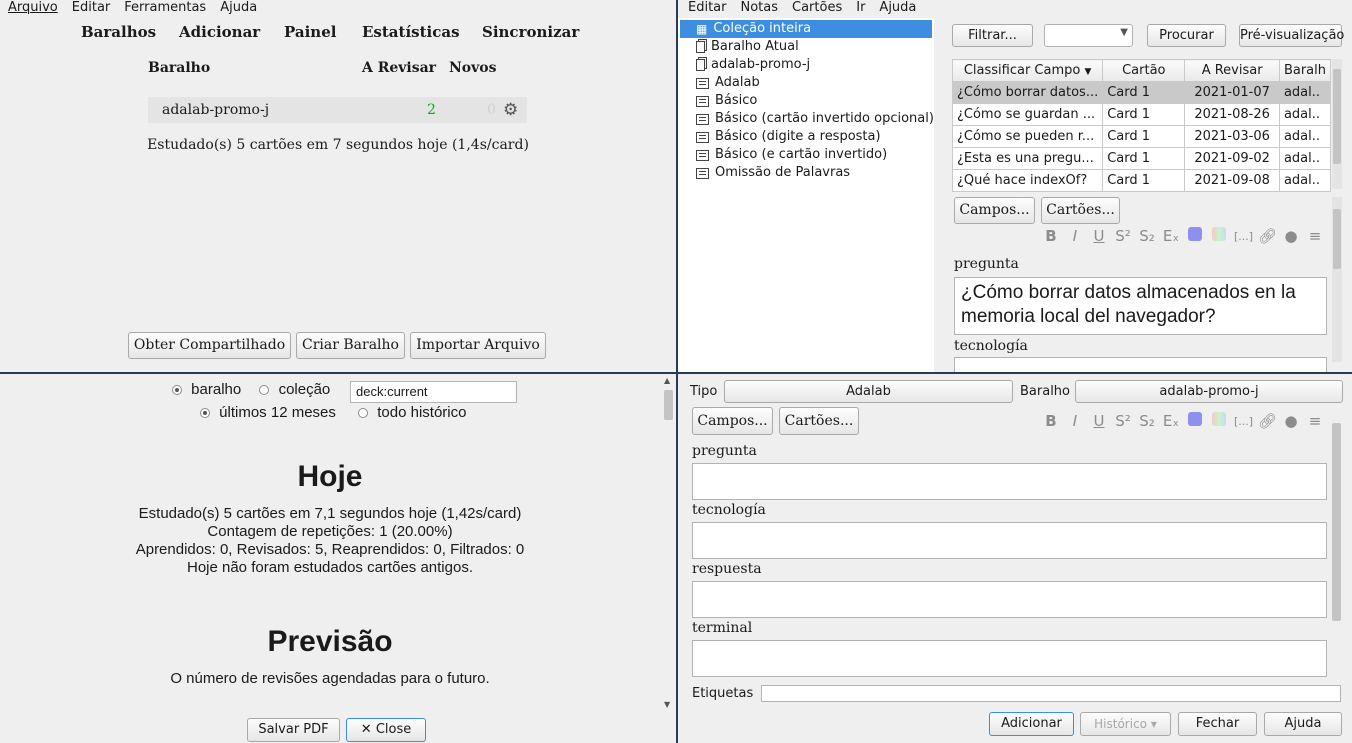 The height and width of the screenshot is (743, 1352). Describe the element at coordinates (363, 413) in the screenshot. I see `radio-all-history` at that location.